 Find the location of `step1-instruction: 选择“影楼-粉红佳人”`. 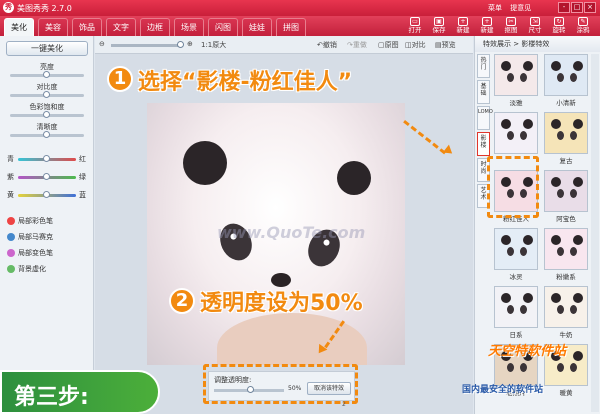

step1-instruction: 选择“影楼-粉红佳人” is located at coordinates (245, 82).